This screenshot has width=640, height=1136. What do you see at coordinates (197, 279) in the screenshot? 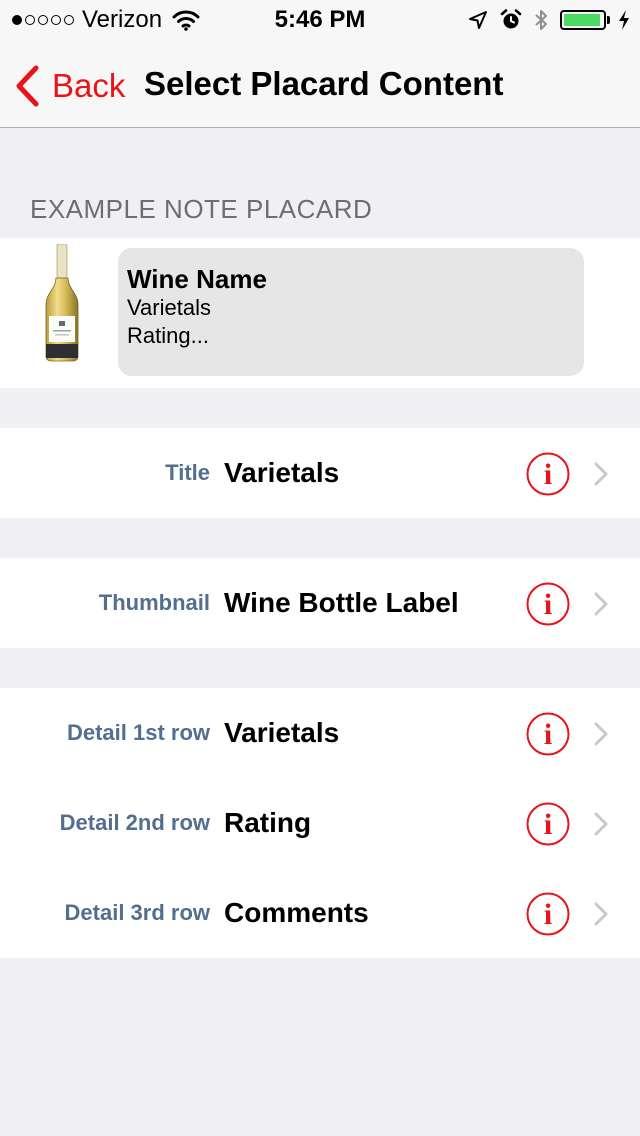
I see `placard-title: Wine Name` at bounding box center [197, 279].